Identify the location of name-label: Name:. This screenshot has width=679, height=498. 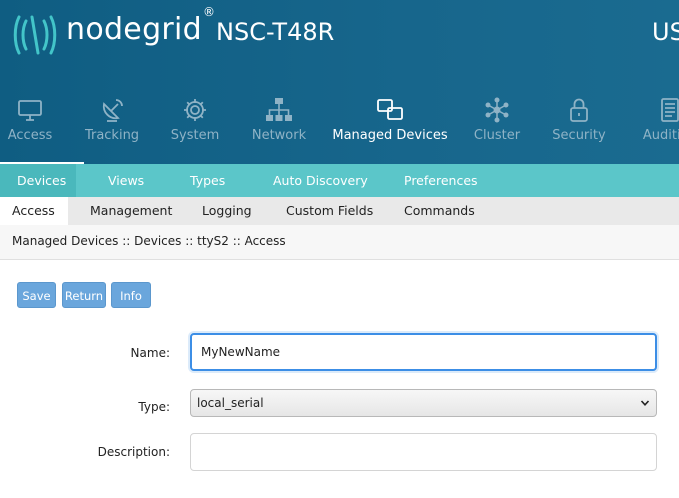
(150, 353).